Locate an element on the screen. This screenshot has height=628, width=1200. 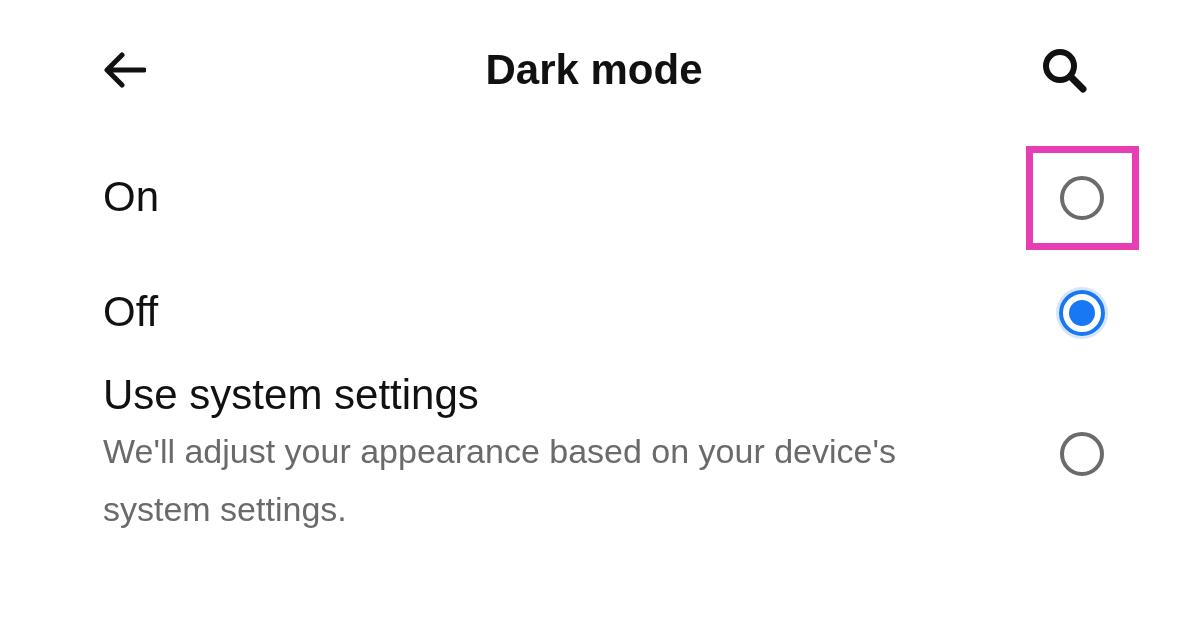
option-description: We'll adjust your appearance based on your device's system settings. is located at coordinates (500, 481).